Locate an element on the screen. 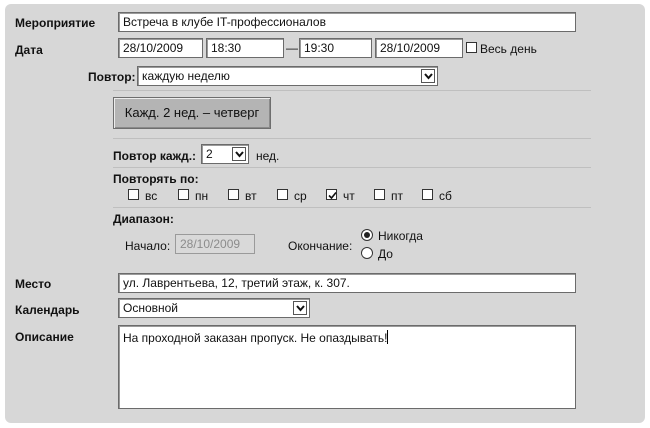 This screenshot has height=428, width=650. start-time-input: 18:30 is located at coordinates (245, 48).